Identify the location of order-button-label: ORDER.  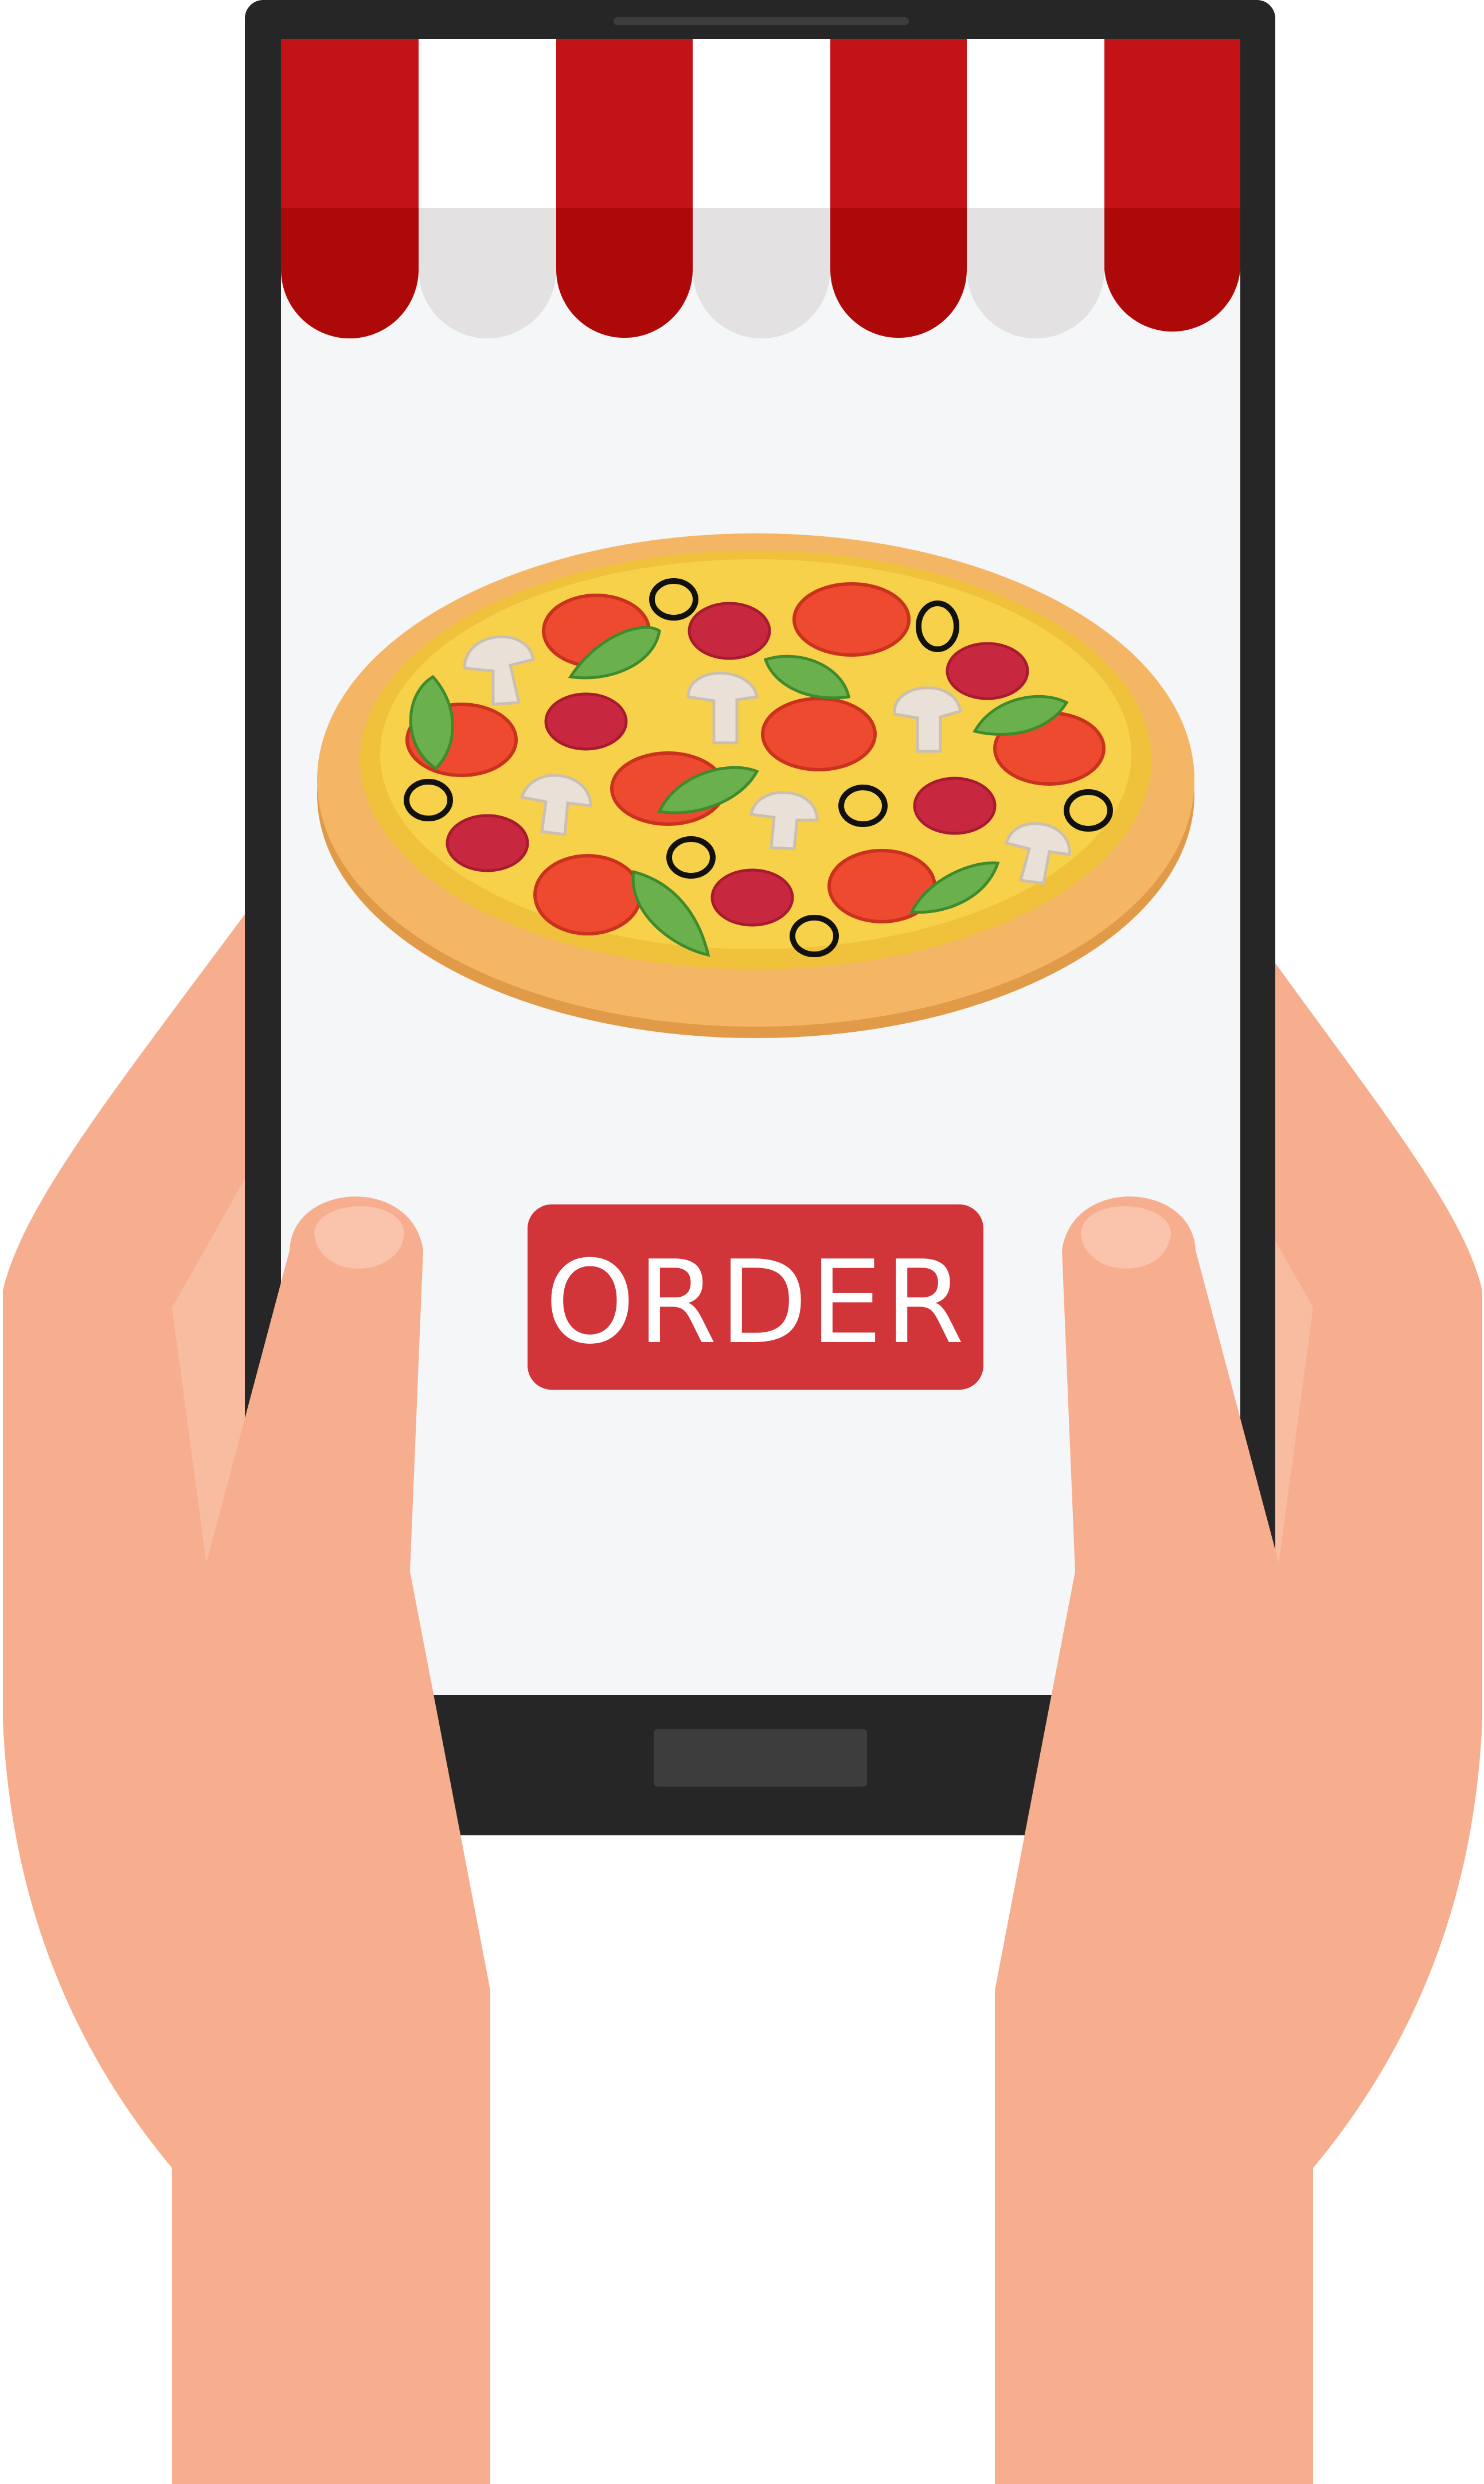
(756, 1303).